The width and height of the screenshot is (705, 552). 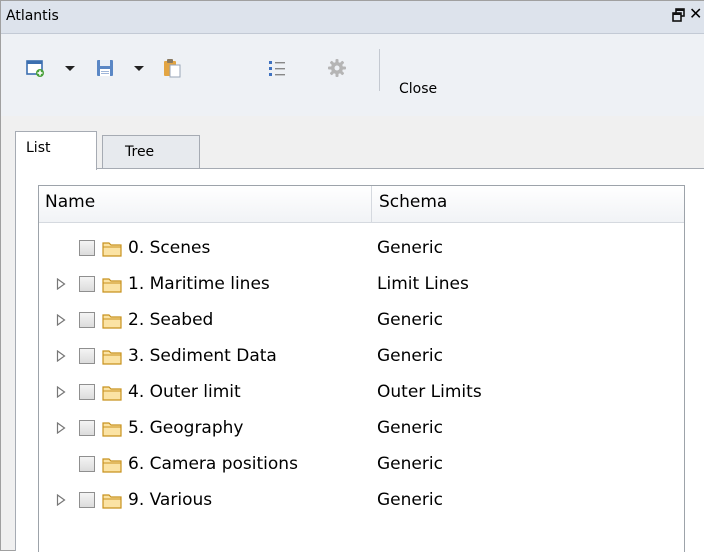 What do you see at coordinates (361, 356) in the screenshot?
I see `table-row: 3. Sediment Data Generic` at bounding box center [361, 356].